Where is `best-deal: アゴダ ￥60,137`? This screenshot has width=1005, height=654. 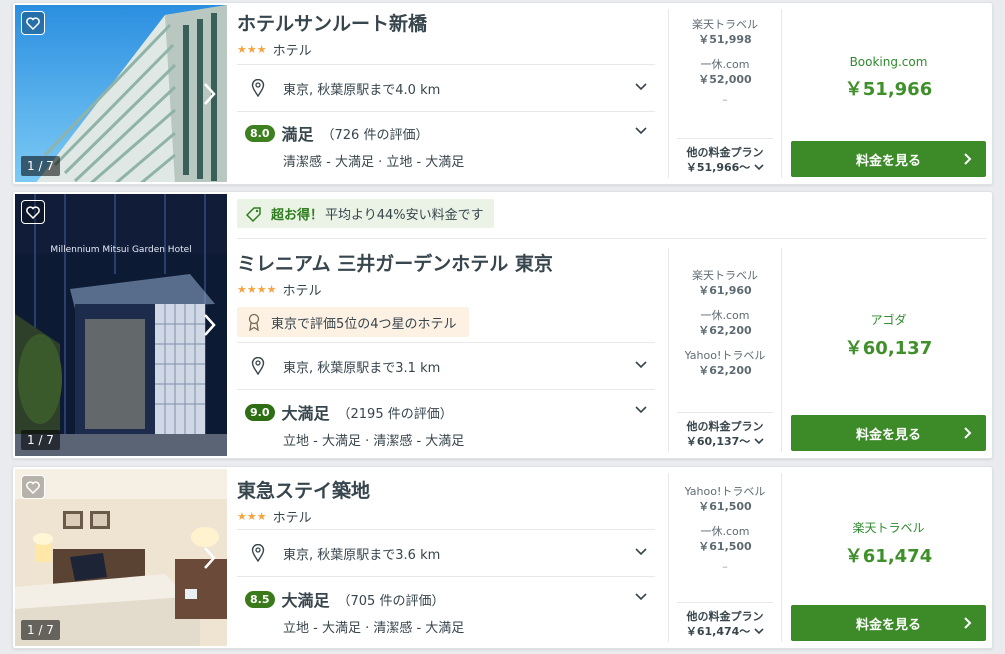 best-deal: アゴダ ￥60,137 is located at coordinates (888, 335).